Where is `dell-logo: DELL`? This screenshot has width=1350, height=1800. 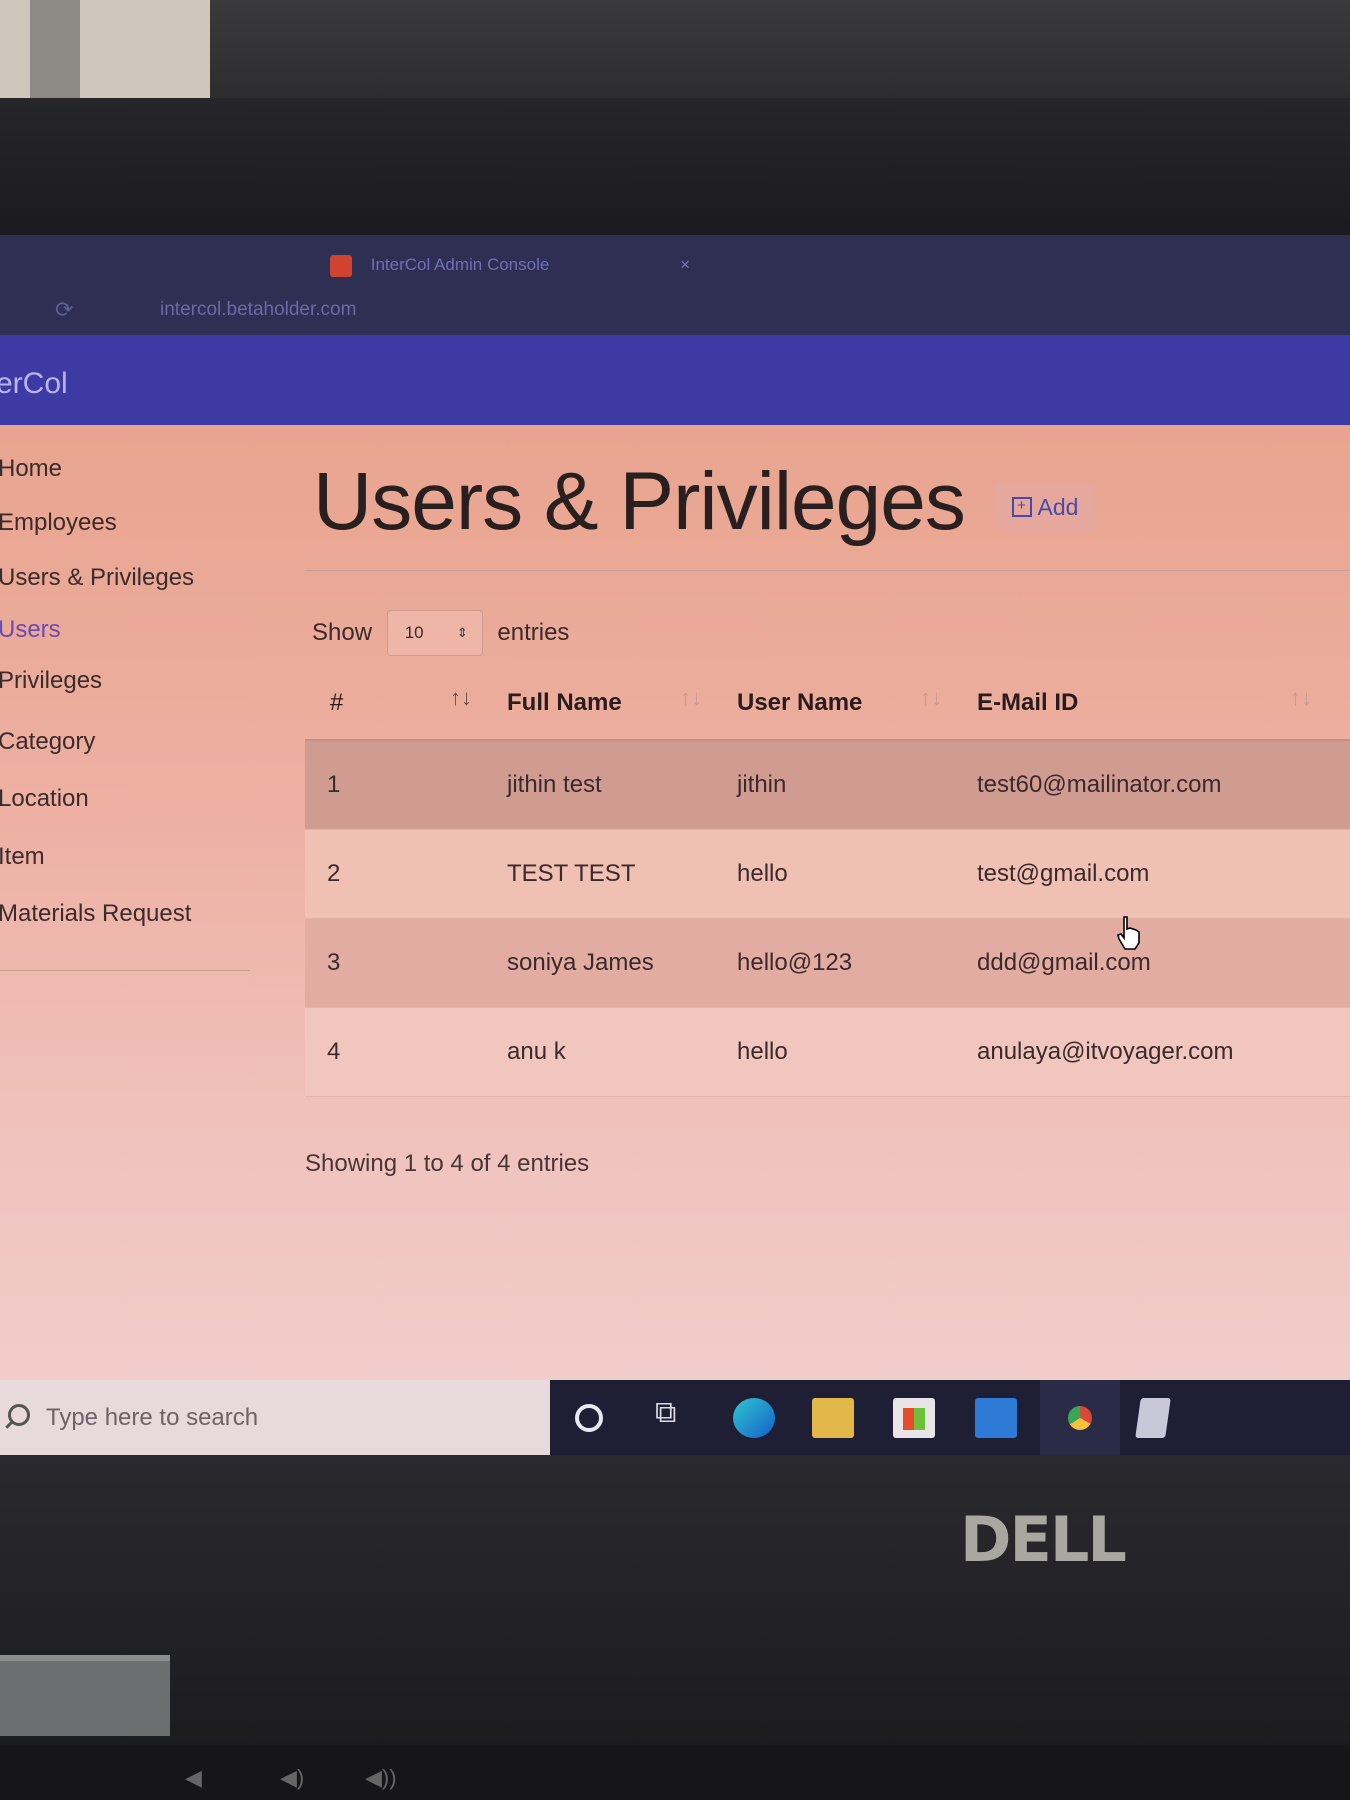 dell-logo: DELL is located at coordinates (1043, 1539).